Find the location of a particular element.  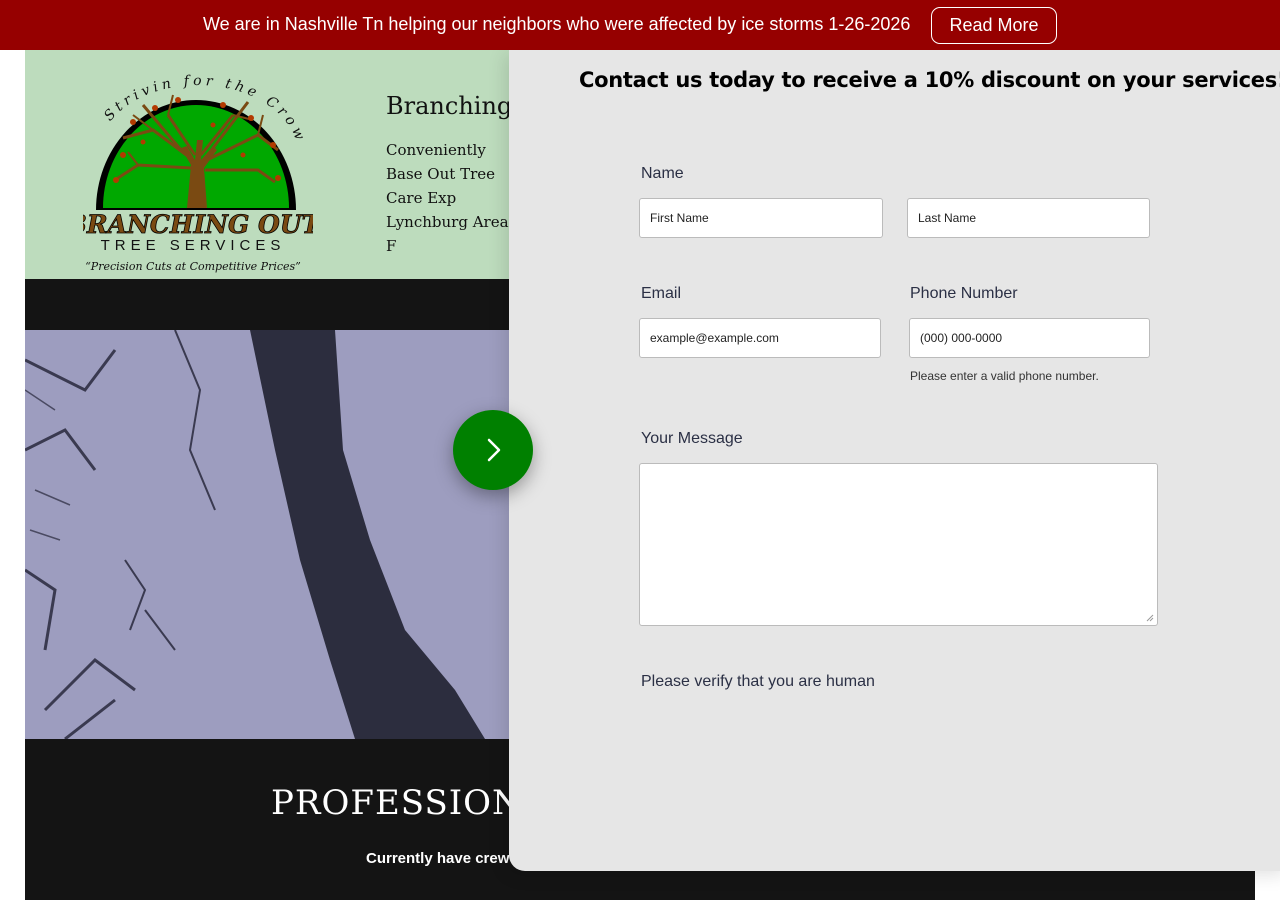

name-label: Name is located at coordinates (662, 173).